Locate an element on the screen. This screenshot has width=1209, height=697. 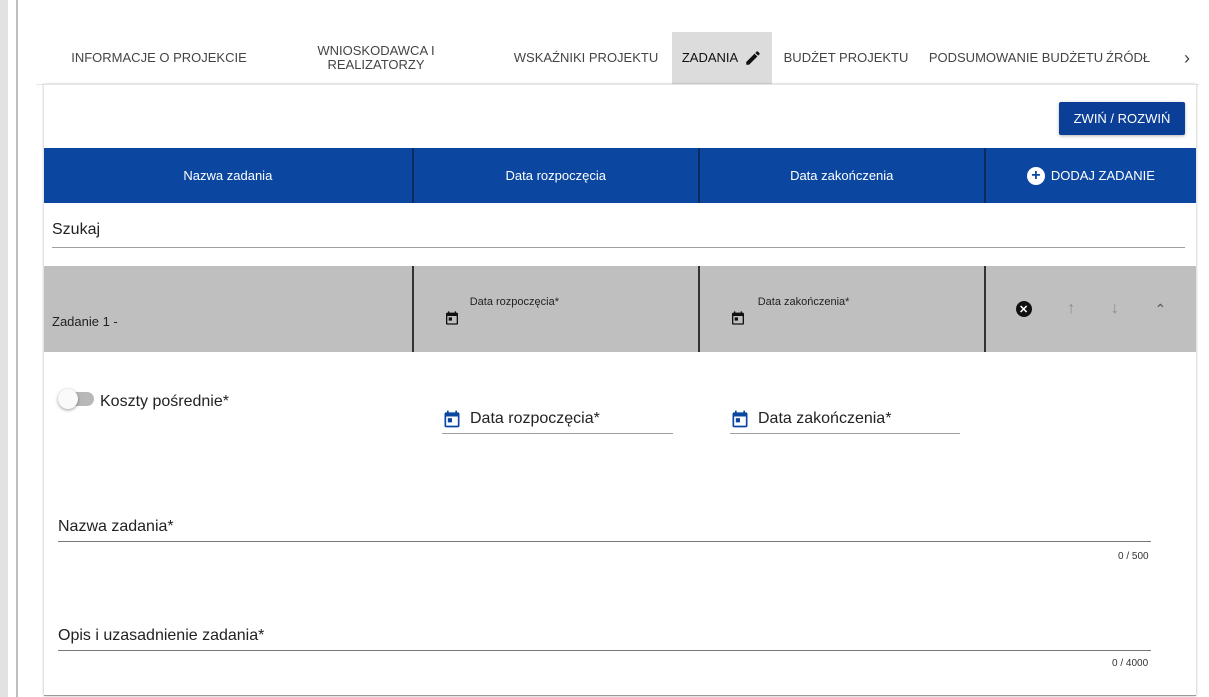
indirect-costs-toggle is located at coordinates (76, 399).